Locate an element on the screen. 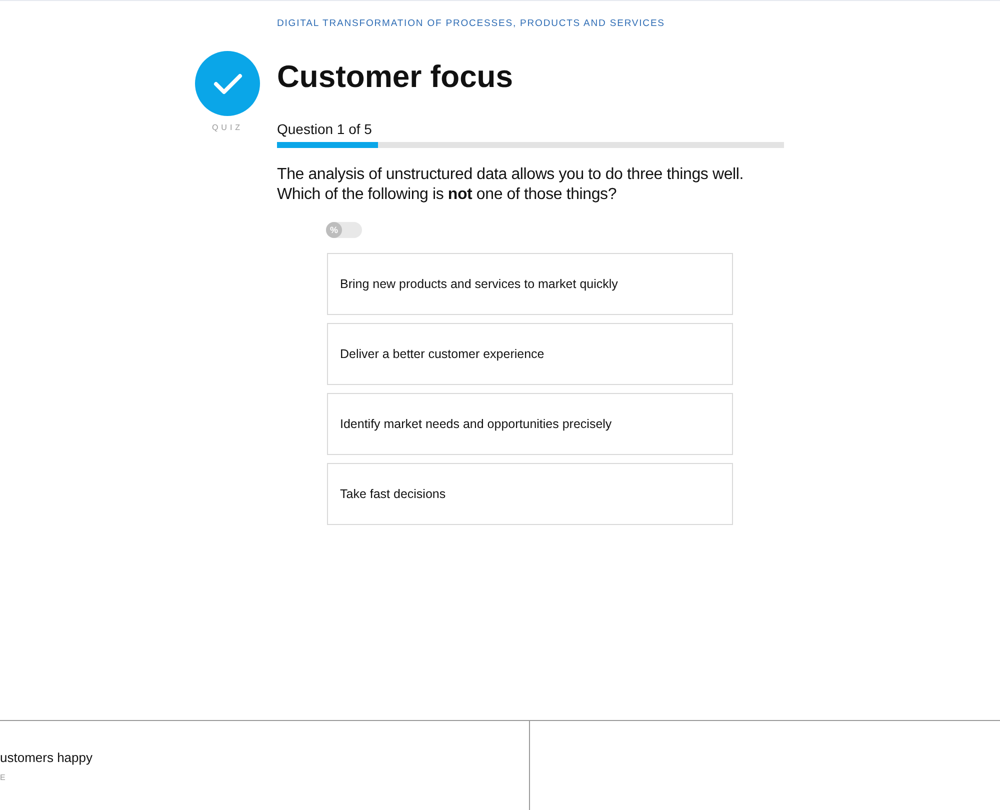 The height and width of the screenshot is (810, 1000). course-title: DIGITAL TRANSFORMATION OF PROCESSES, PRODUCTS AND SERVICES is located at coordinates (471, 23).